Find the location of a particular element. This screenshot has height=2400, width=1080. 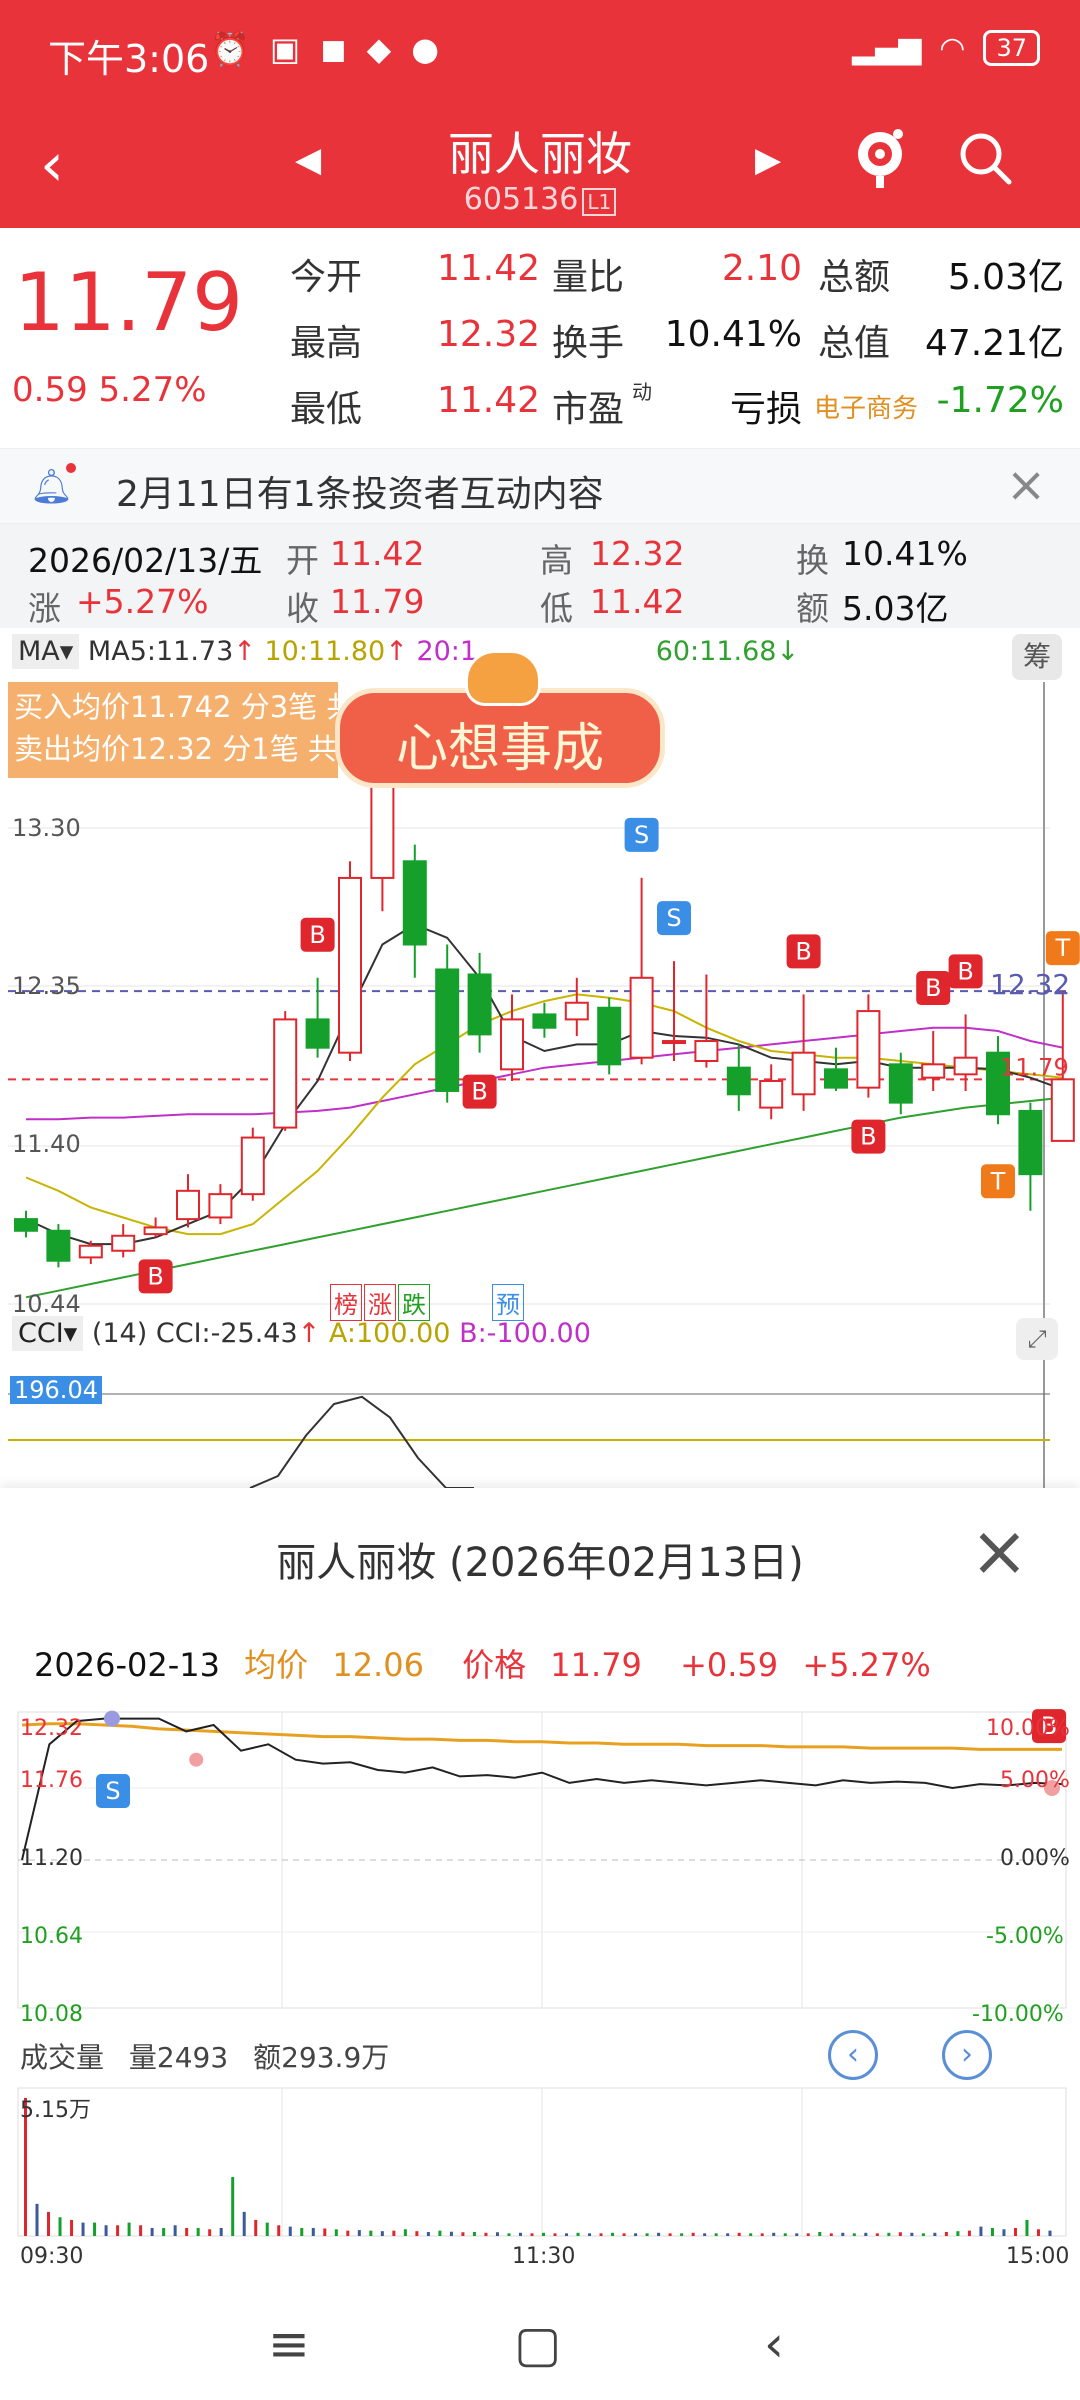

intraday-change-pct: +5.27% is located at coordinates (866, 1665).